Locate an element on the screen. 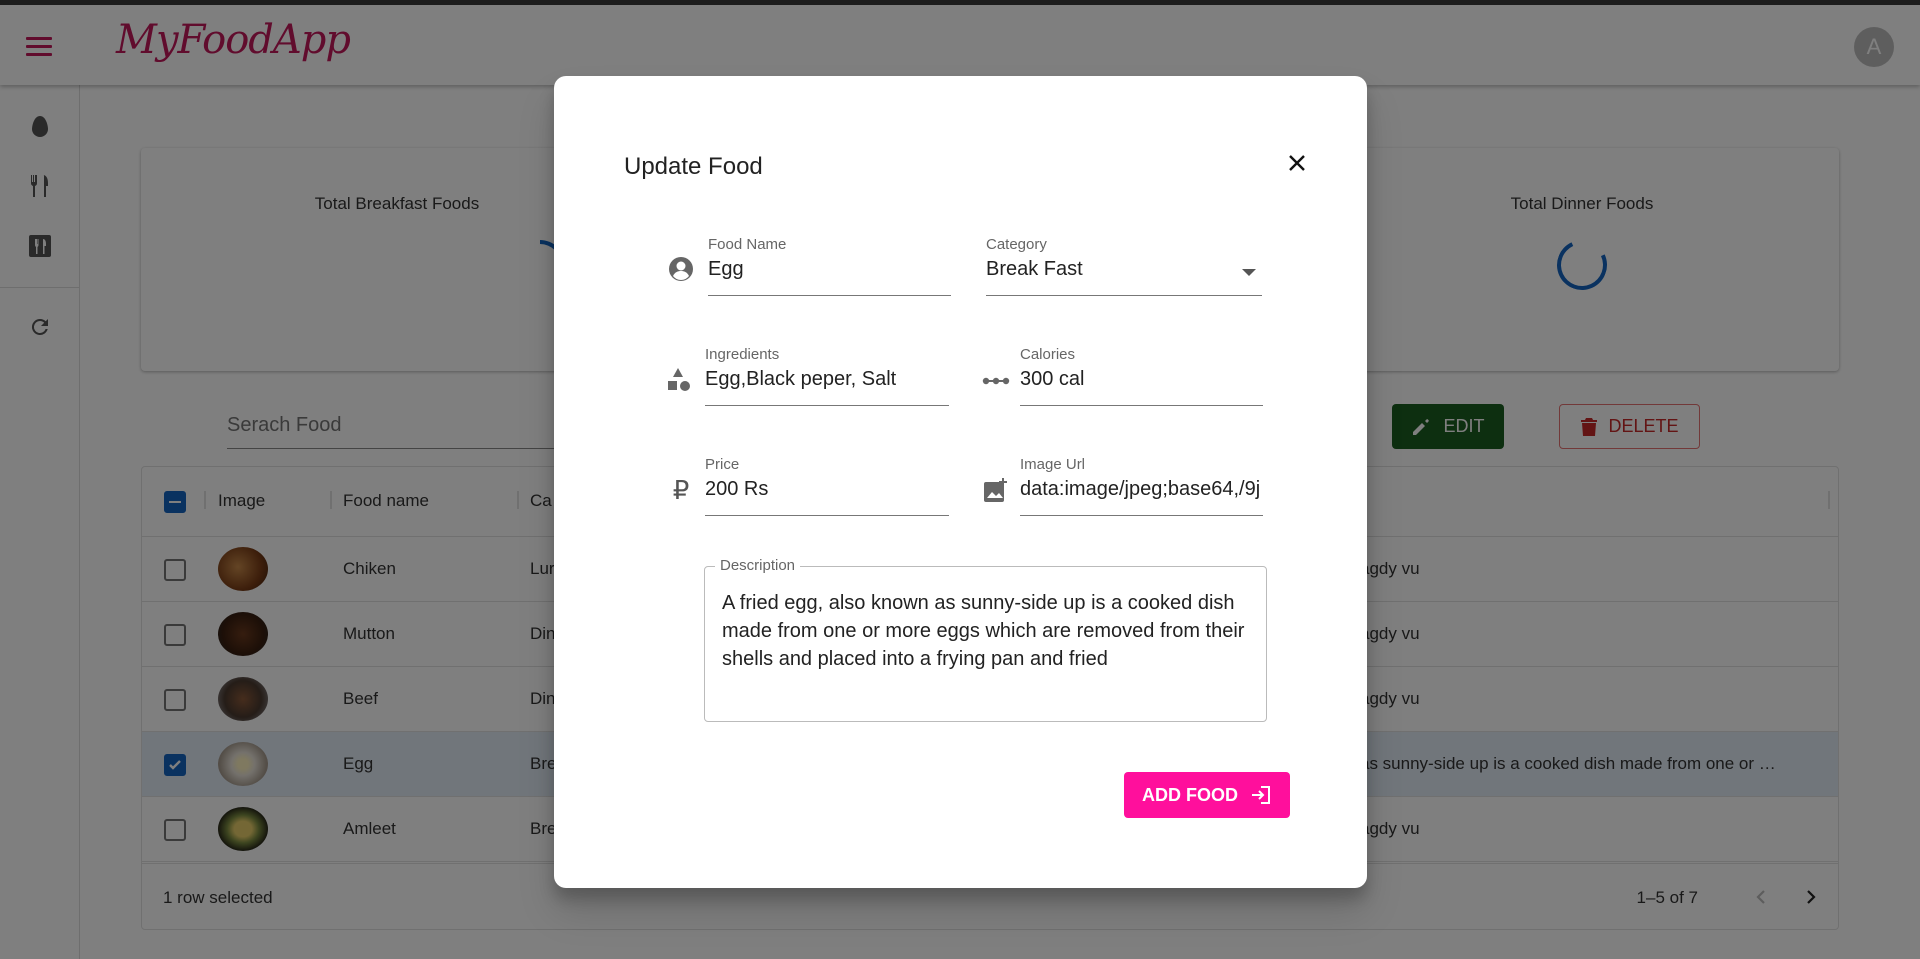 The height and width of the screenshot is (959, 1920). image-url-input: data:image/jpeg;base64,/9j is located at coordinates (1141, 489).